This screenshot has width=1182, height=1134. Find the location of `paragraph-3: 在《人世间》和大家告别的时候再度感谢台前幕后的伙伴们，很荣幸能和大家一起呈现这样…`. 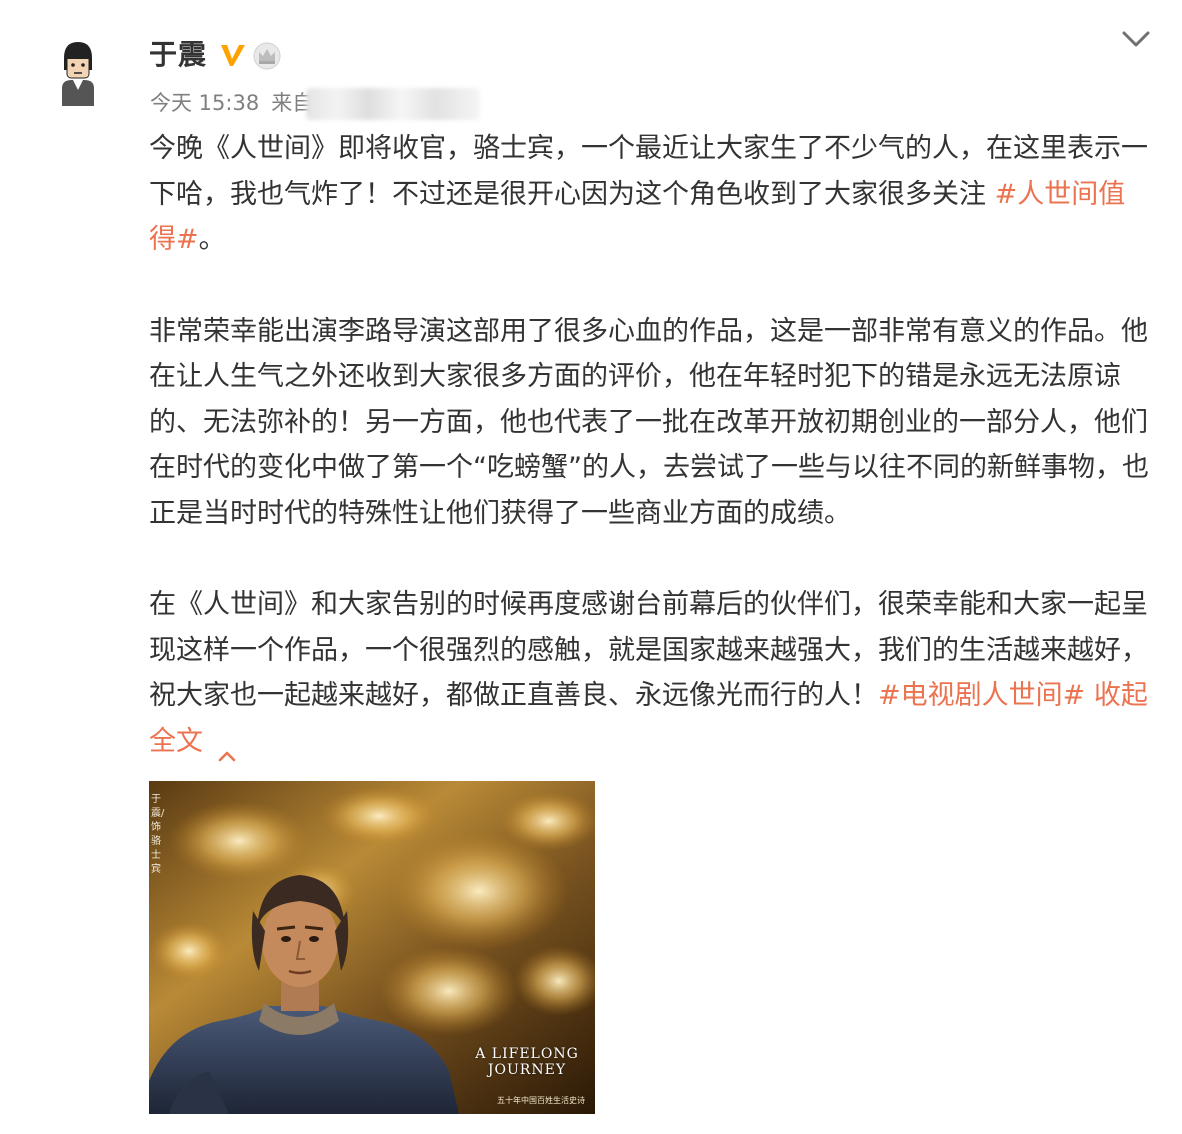

paragraph-3: 在《人世间》和大家告别的时候再度感谢台前幕后的伙伴们，很荣幸能和大家一起呈现这样… is located at coordinates (649, 673).